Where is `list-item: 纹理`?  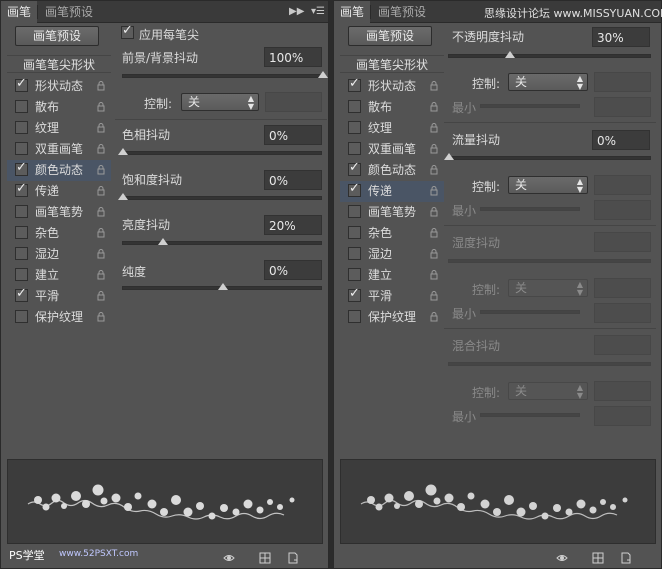 list-item: 纹理 is located at coordinates (59, 128).